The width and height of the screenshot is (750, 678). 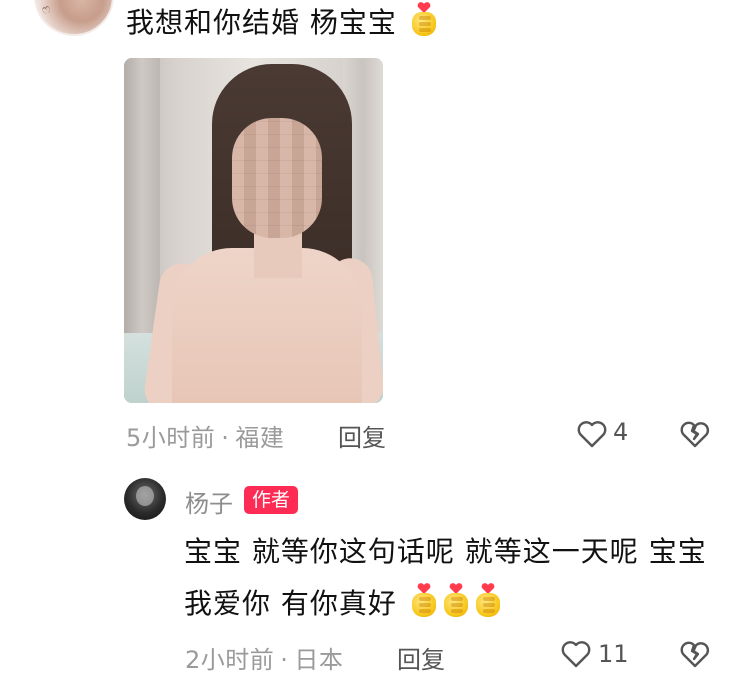 I want to click on reply-username: 杨子, so click(x=209, y=501).